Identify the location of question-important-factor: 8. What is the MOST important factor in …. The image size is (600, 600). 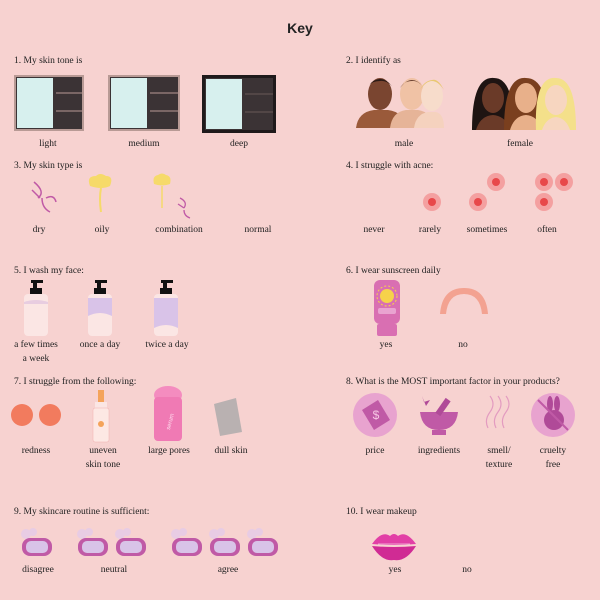
(453, 382).